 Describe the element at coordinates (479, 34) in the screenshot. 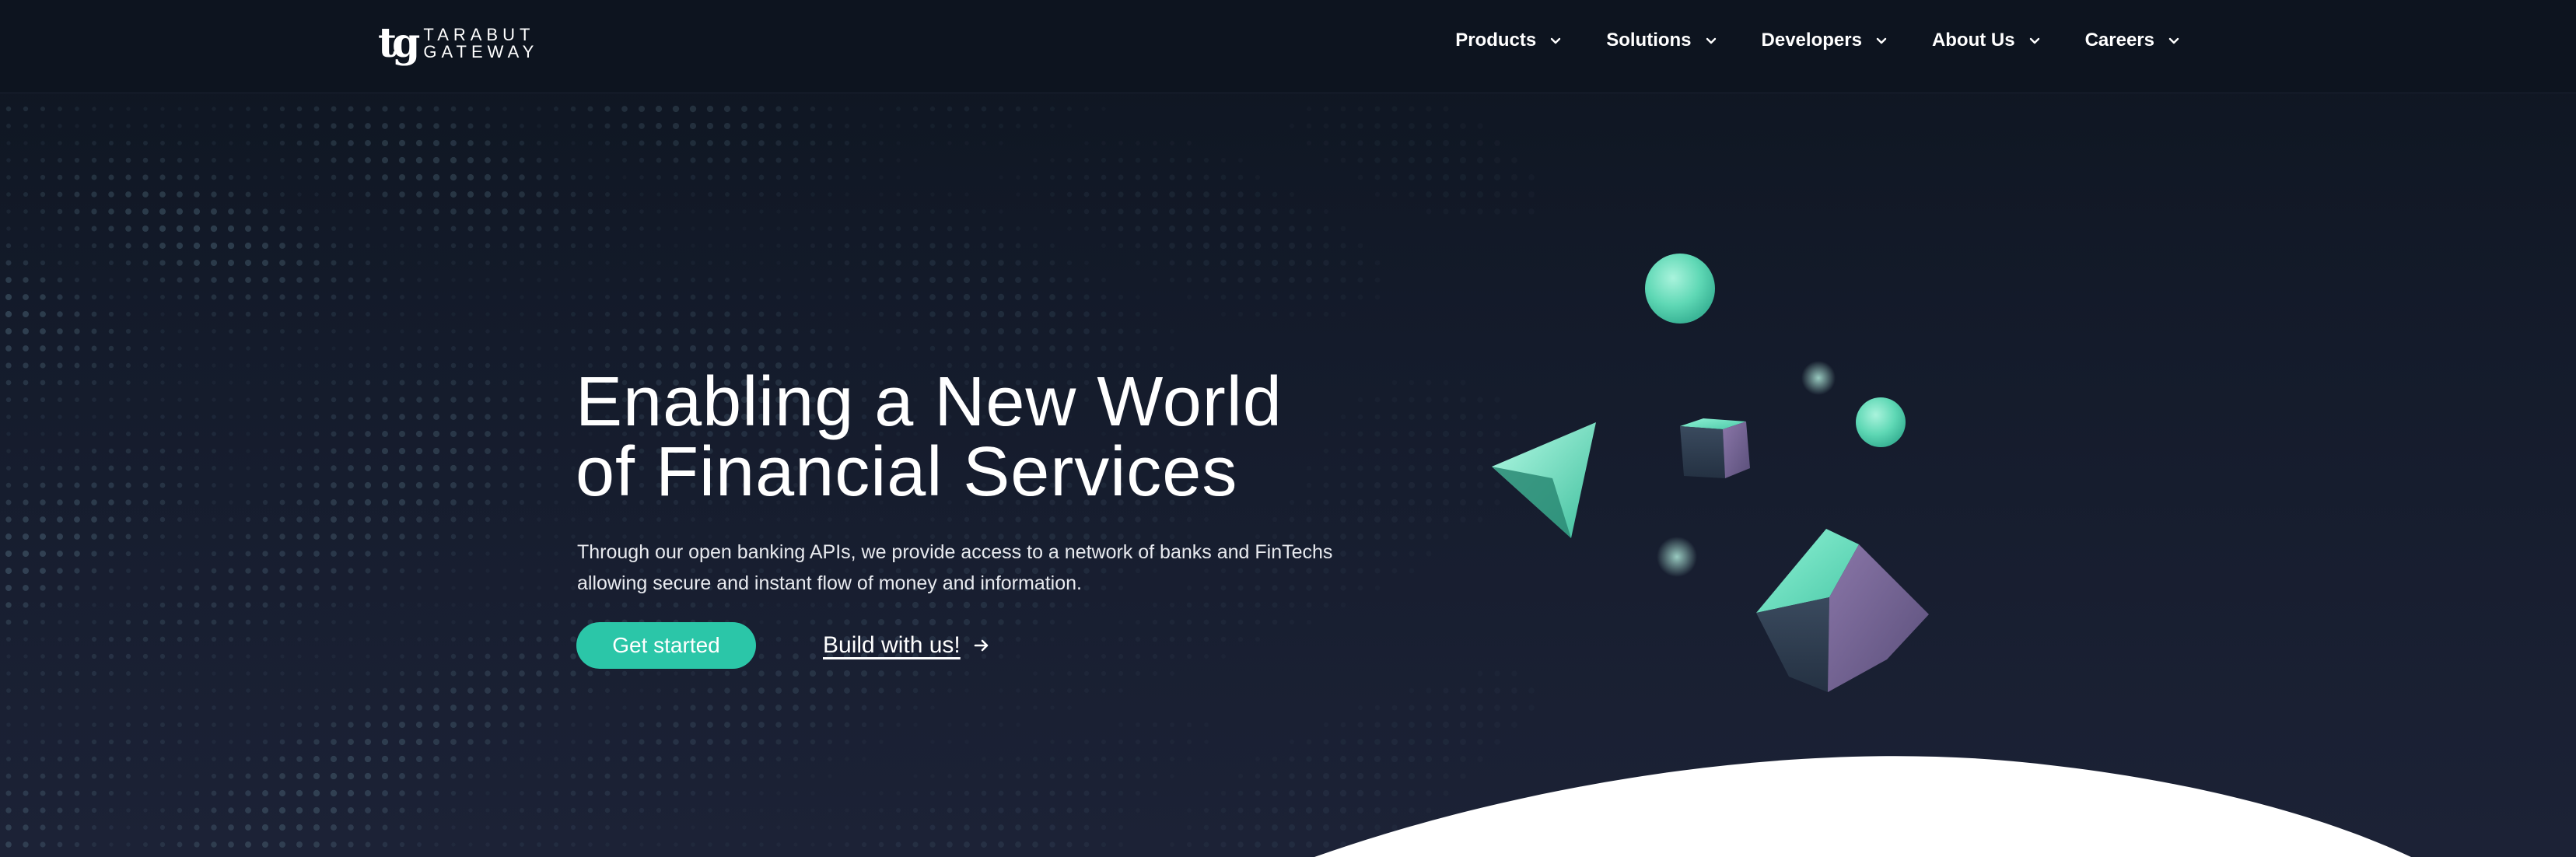

I see `logo-line-1: TARABUT` at that location.